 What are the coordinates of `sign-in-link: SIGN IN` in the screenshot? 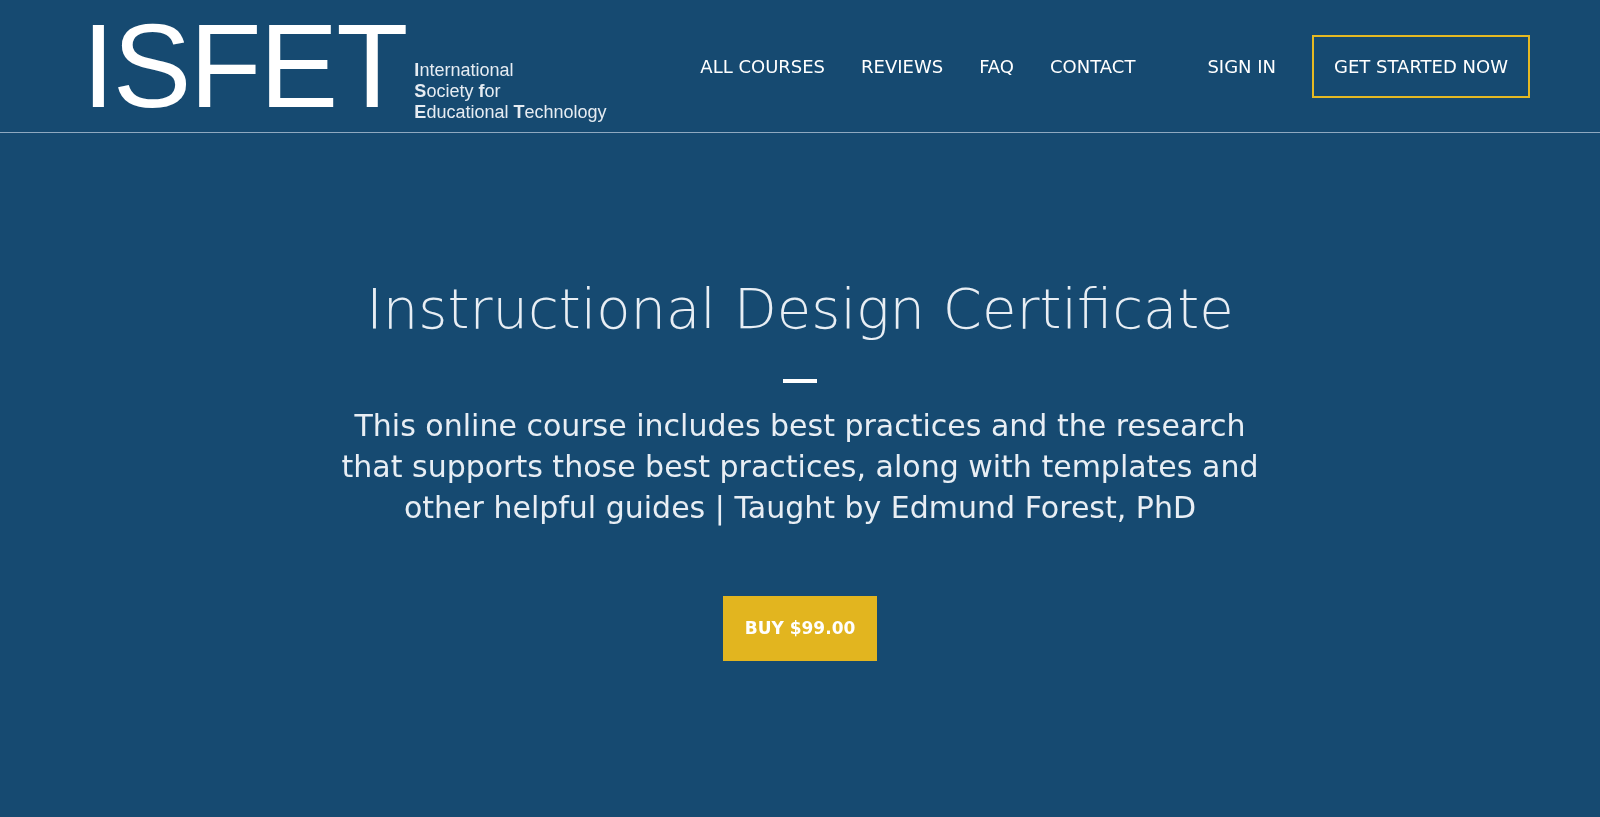 It's located at (1242, 66).